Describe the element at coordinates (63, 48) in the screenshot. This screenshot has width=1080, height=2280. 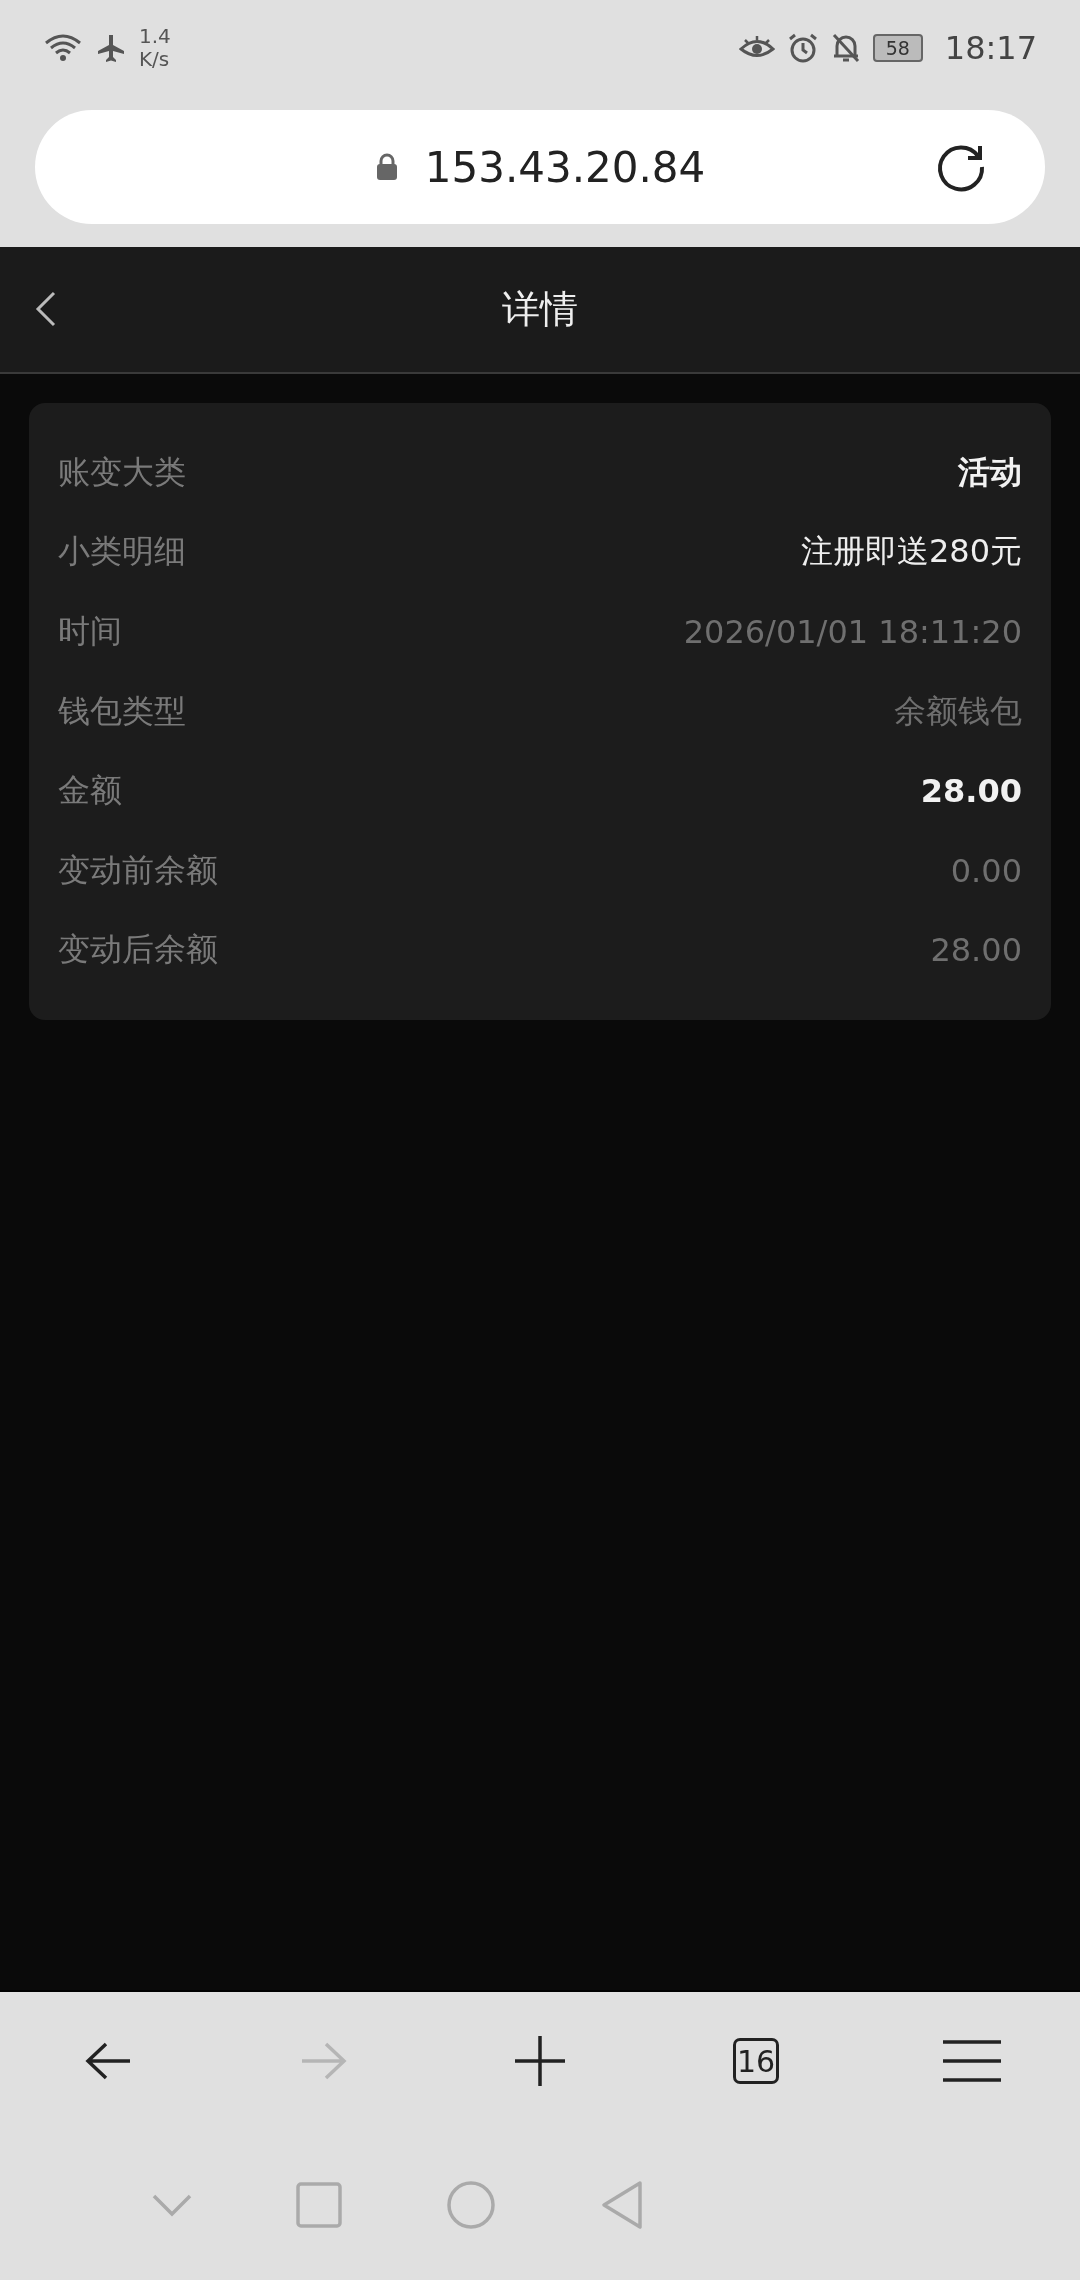
I see `wifi-icon` at that location.